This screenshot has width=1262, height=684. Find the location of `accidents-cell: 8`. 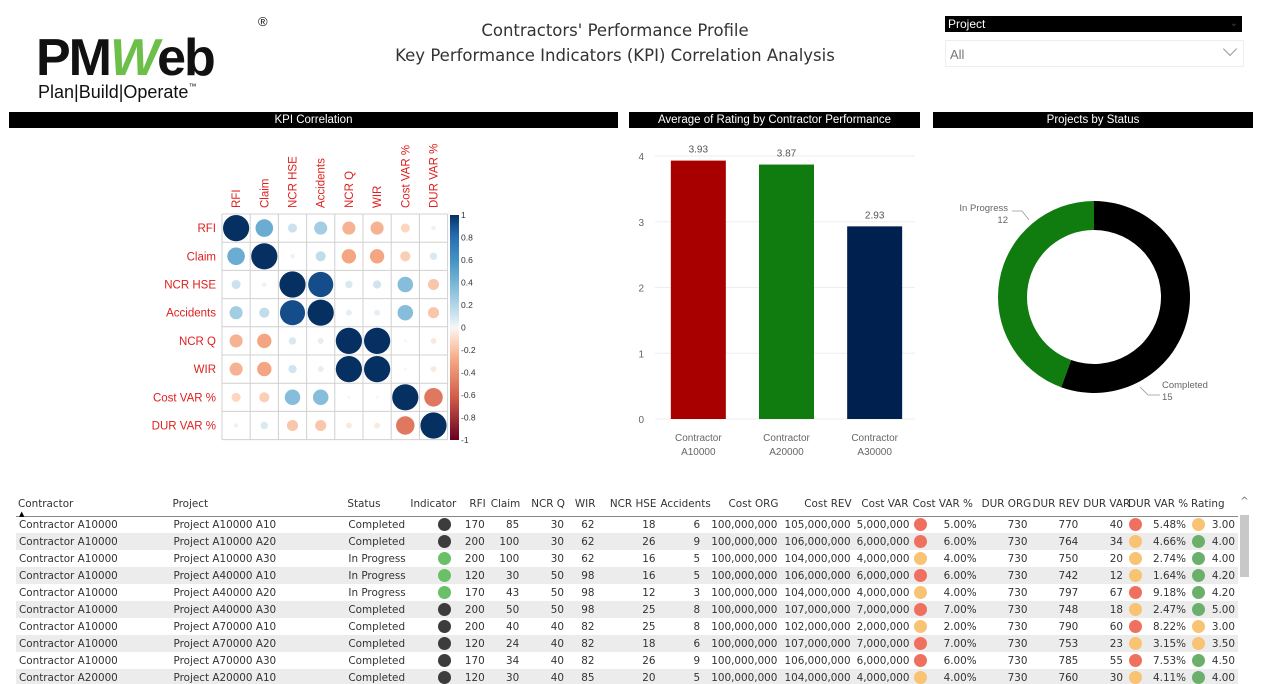

accidents-cell: 8 is located at coordinates (681, 609).